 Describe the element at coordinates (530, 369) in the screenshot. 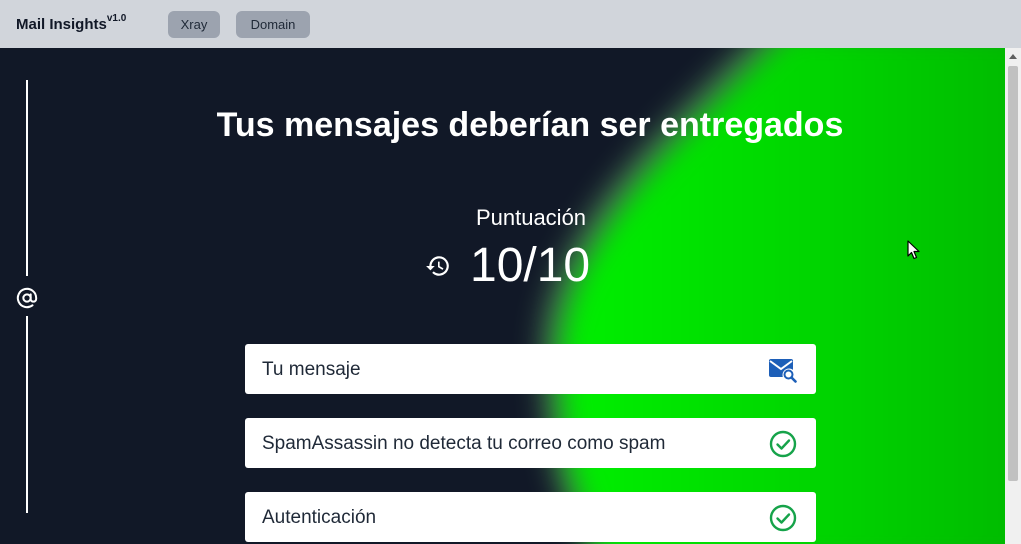

I see `check-card-message: Tu mensaje` at that location.